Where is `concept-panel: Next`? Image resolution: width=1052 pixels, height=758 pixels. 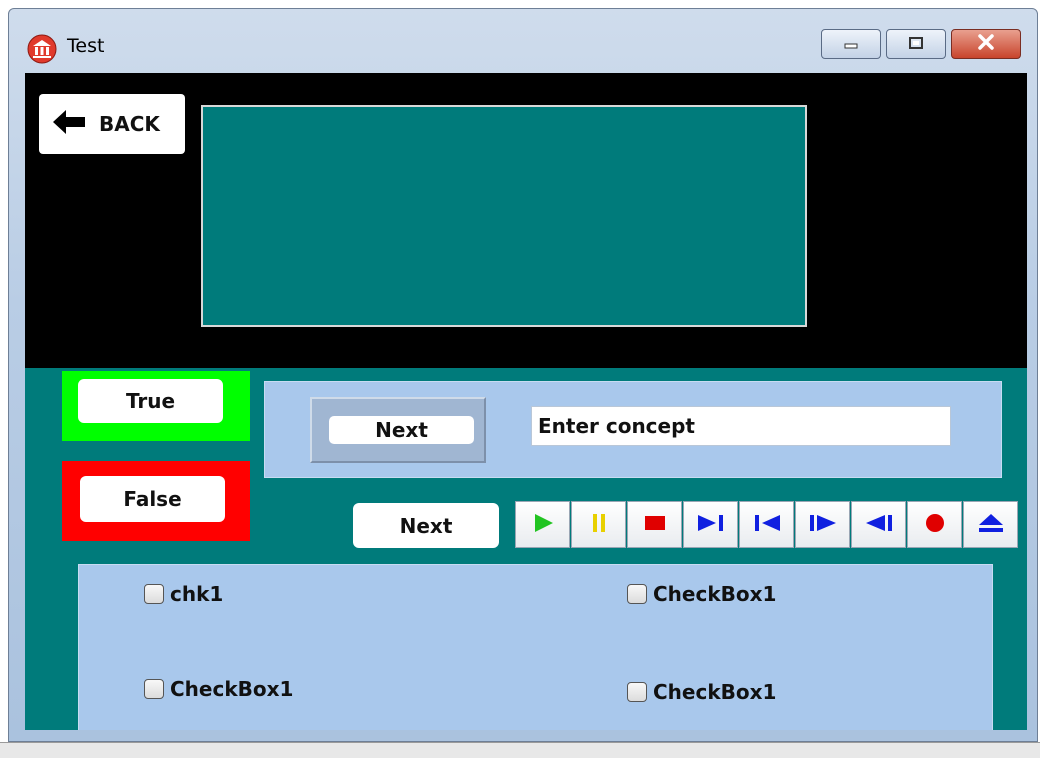 concept-panel: Next is located at coordinates (633, 429).